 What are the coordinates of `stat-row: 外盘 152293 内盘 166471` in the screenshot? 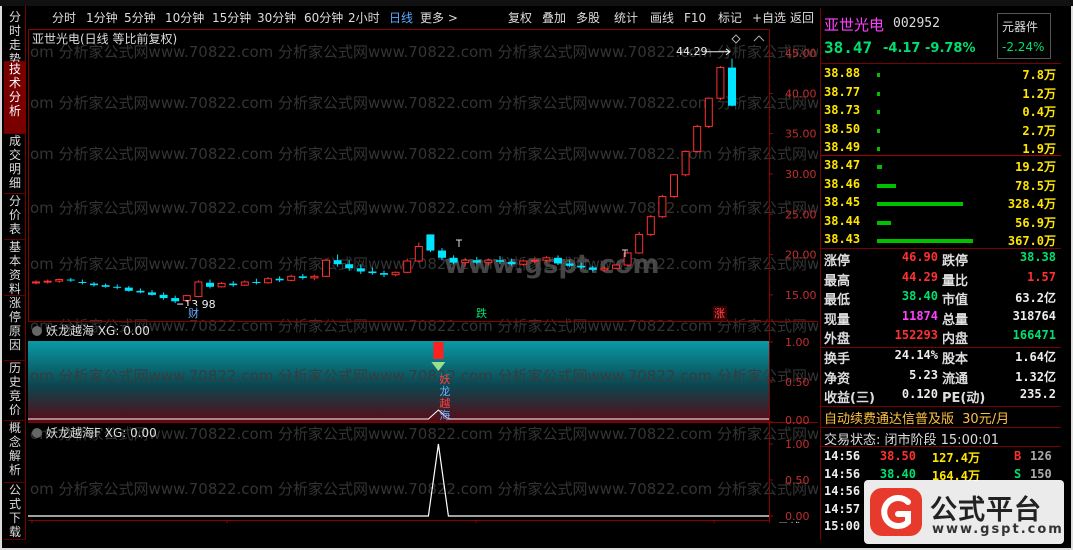 It's located at (941, 338).